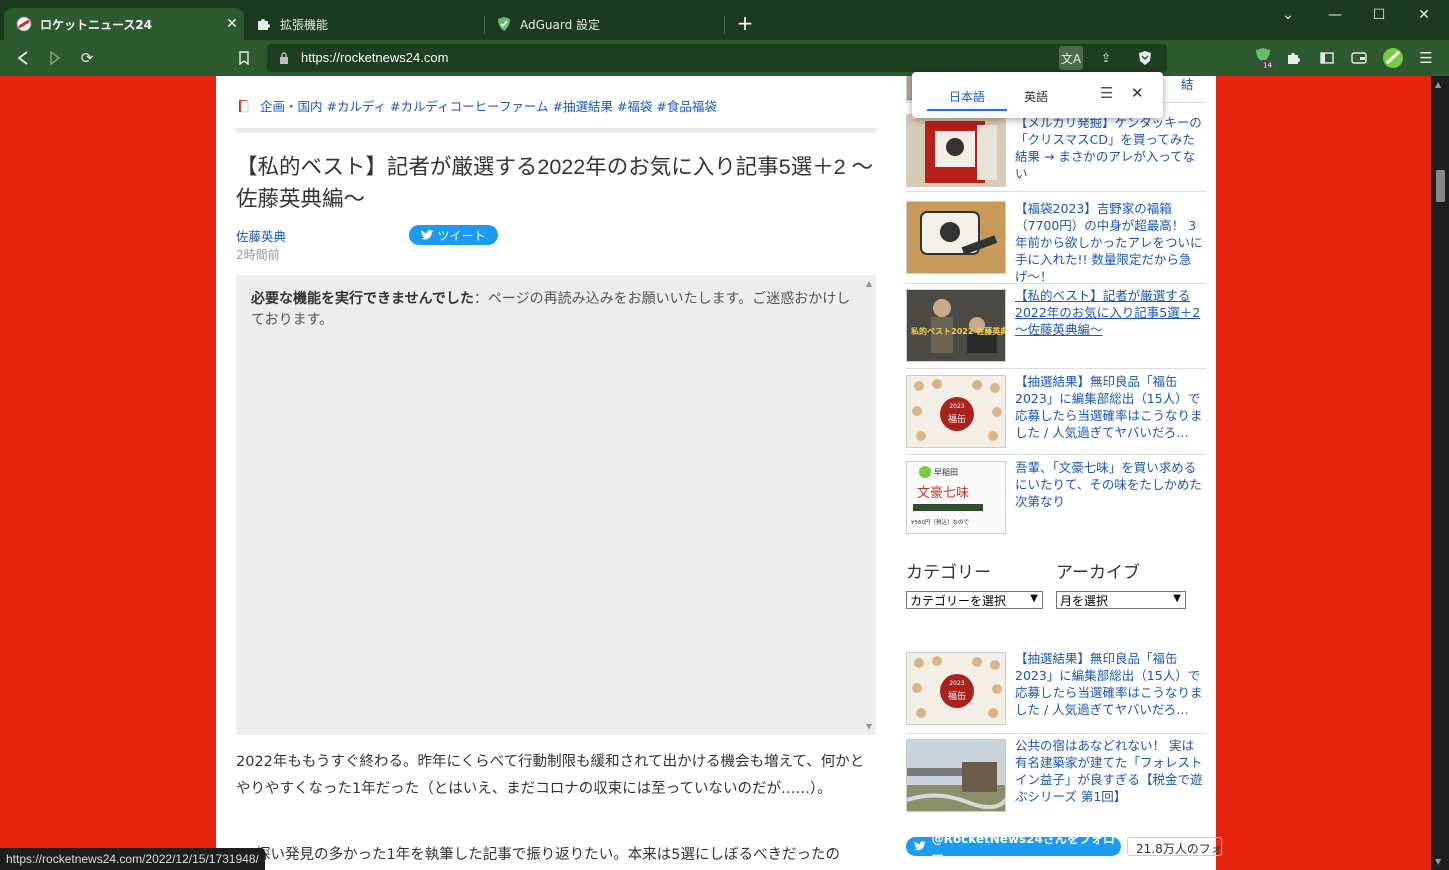 The image size is (1449, 870). What do you see at coordinates (1108, 312) in the screenshot?
I see `sidebar-article-title: 【私的ベスト】記者が厳選する2022年のお気に入り記事5選＋2 〜佐藤英典編〜` at bounding box center [1108, 312].